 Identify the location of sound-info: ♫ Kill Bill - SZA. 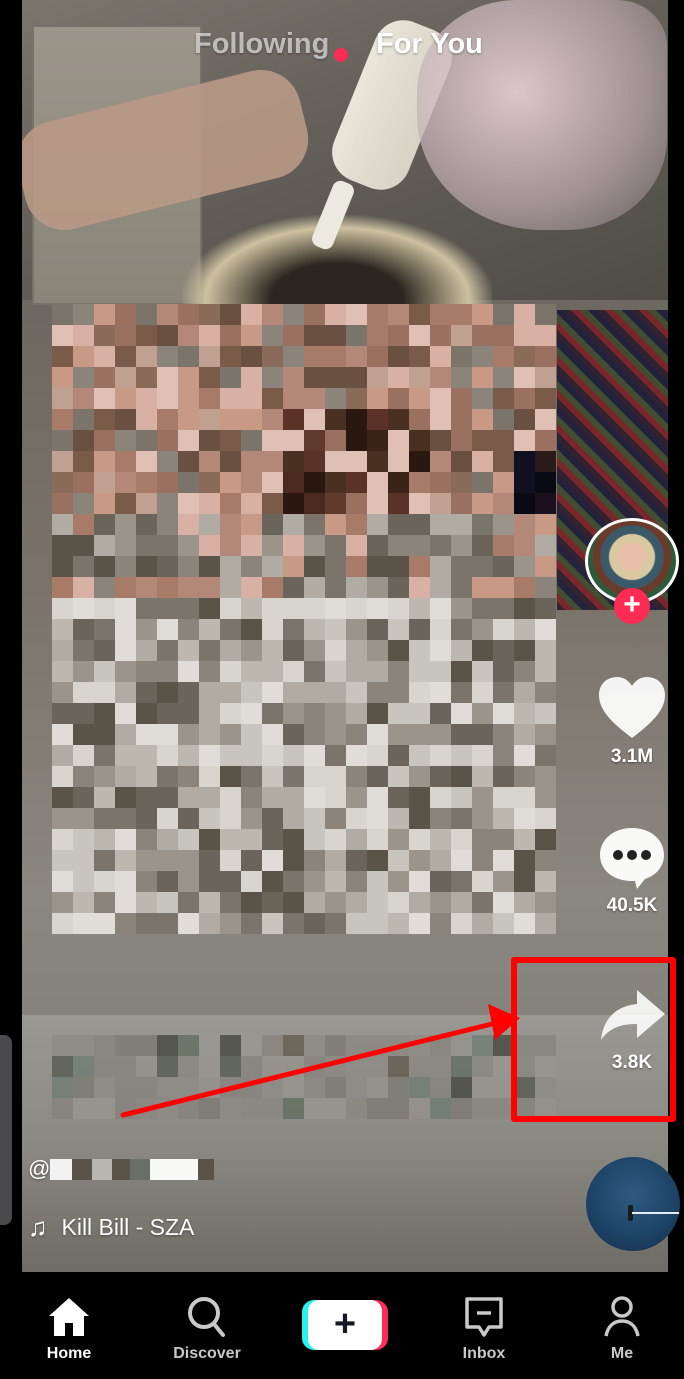
(111, 1227).